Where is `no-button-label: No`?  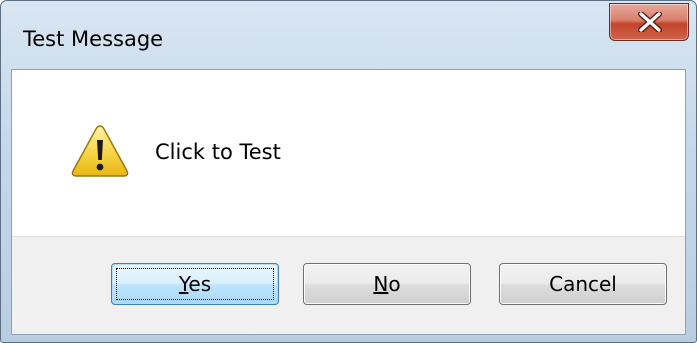 no-button-label: No is located at coordinates (386, 284).